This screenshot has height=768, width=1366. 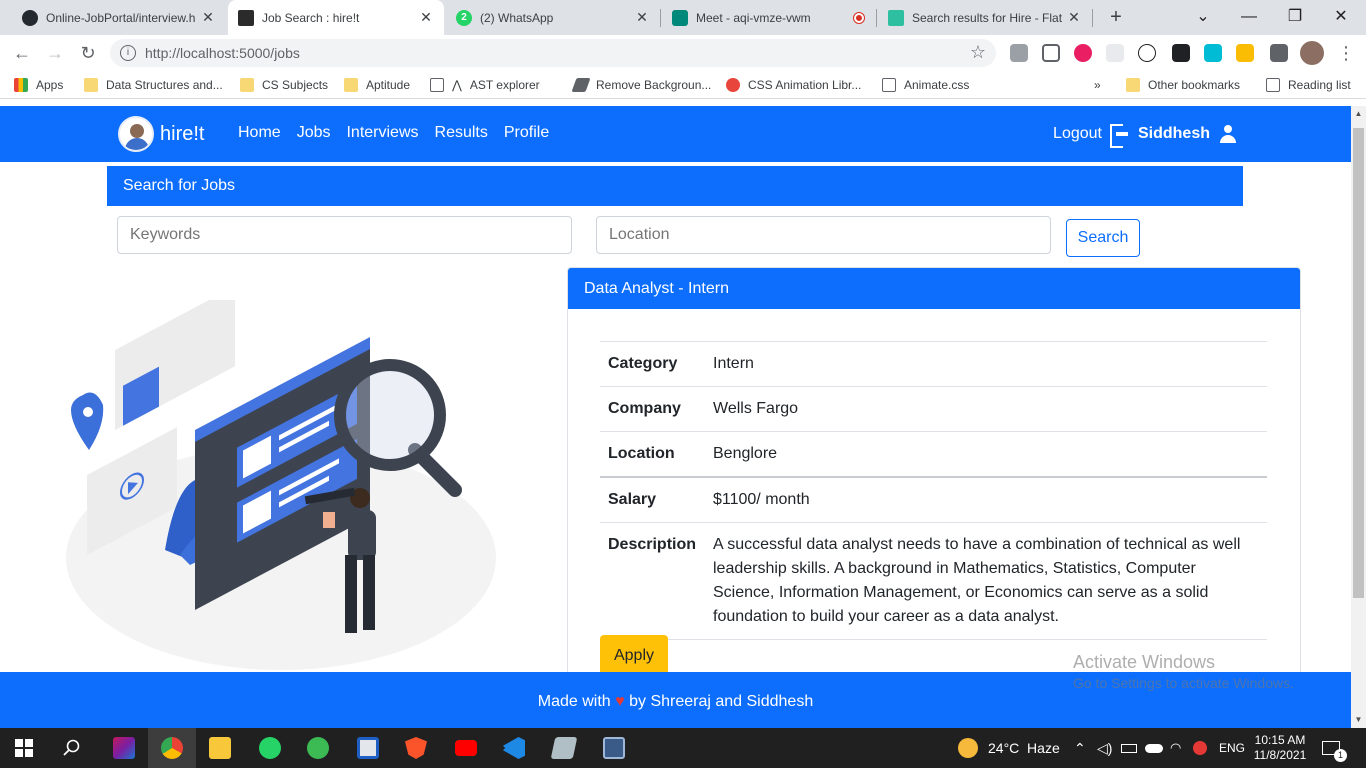 What do you see at coordinates (553, 17) in the screenshot?
I see `tab-whatsapp: 2 (2) WhatsApp ✕` at bounding box center [553, 17].